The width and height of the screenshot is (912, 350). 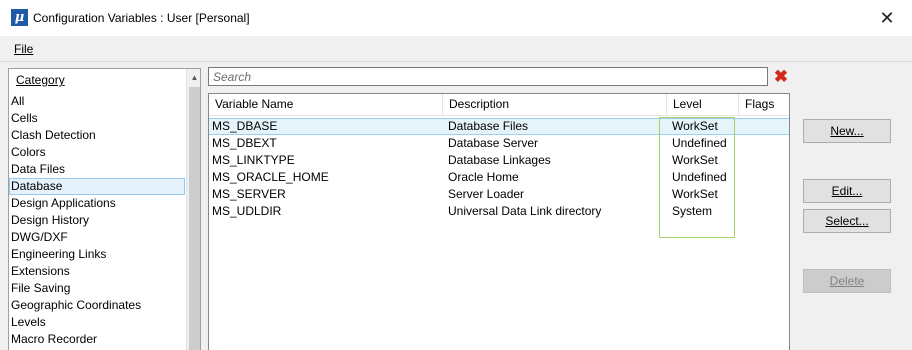 What do you see at coordinates (253, 160) in the screenshot?
I see `cell-variable-name: MS_LINKTYPE` at bounding box center [253, 160].